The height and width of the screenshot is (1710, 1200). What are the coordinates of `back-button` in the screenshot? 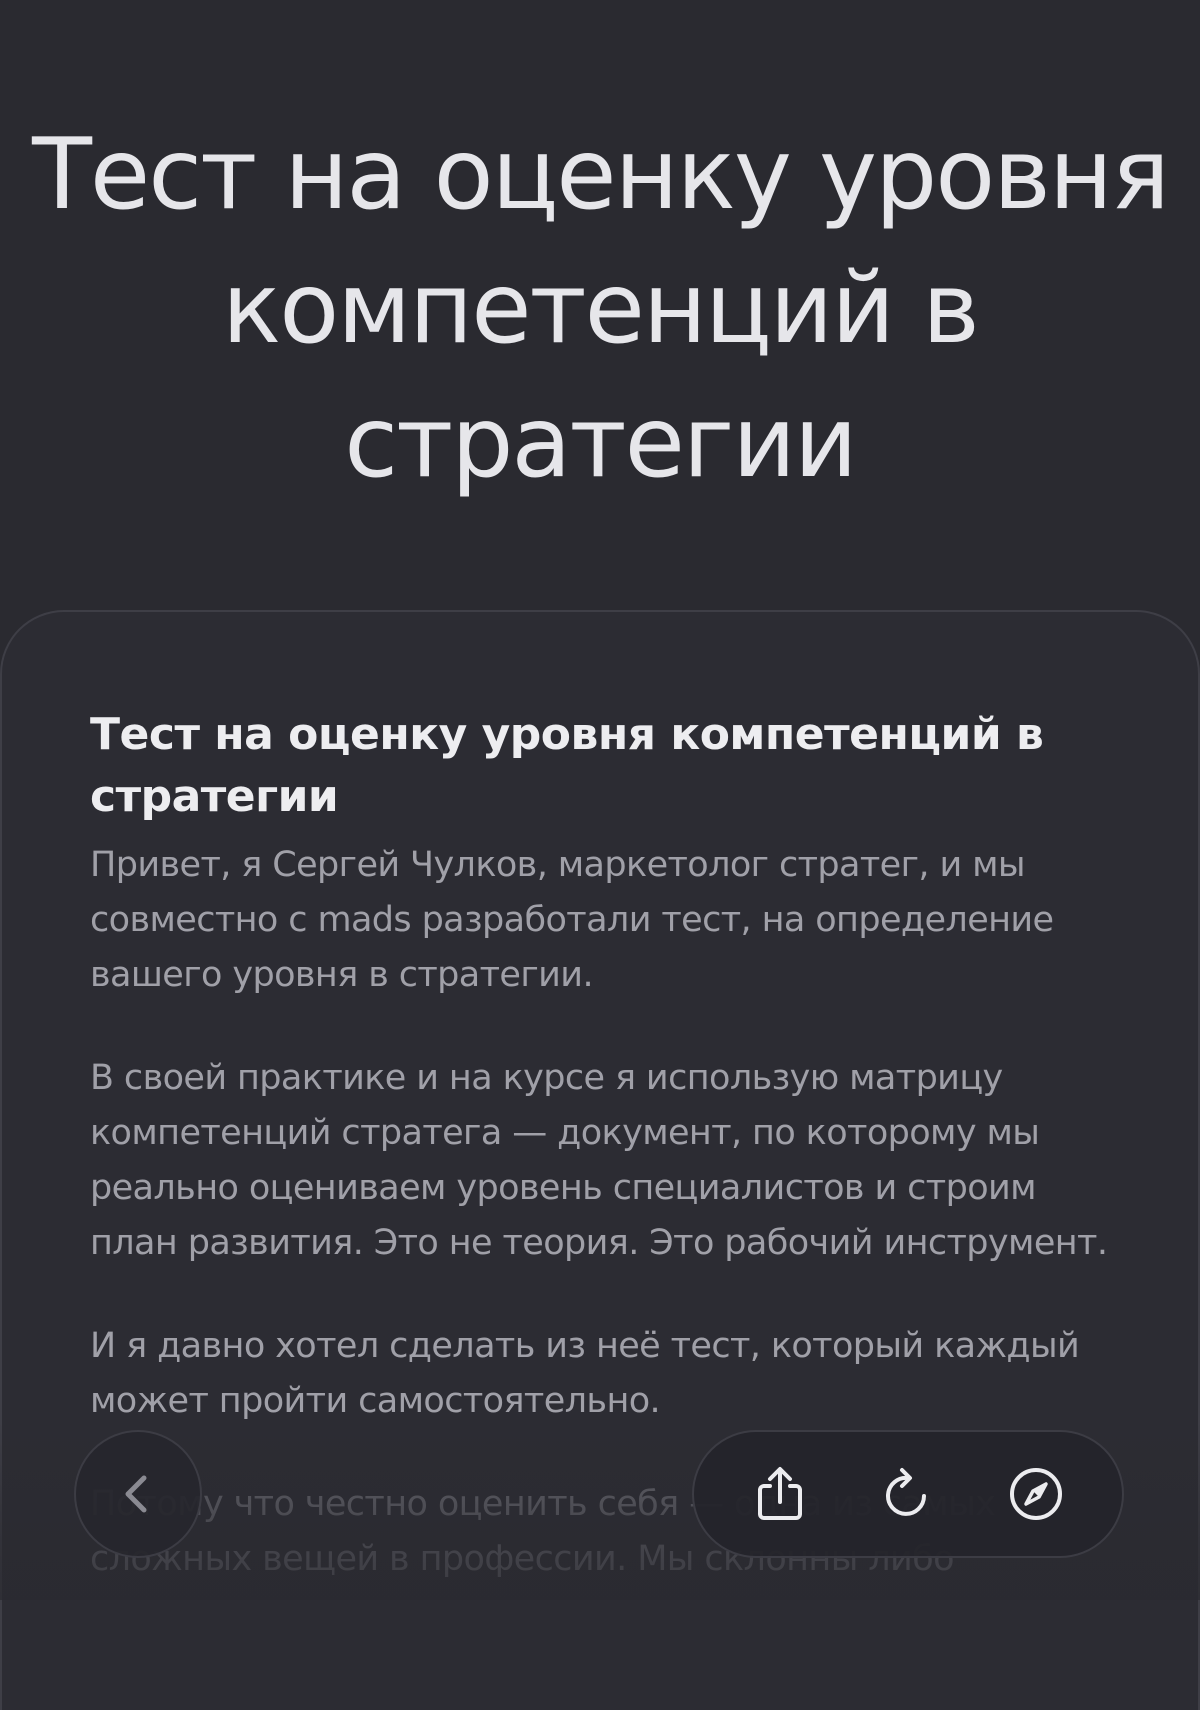 It's located at (138, 1494).